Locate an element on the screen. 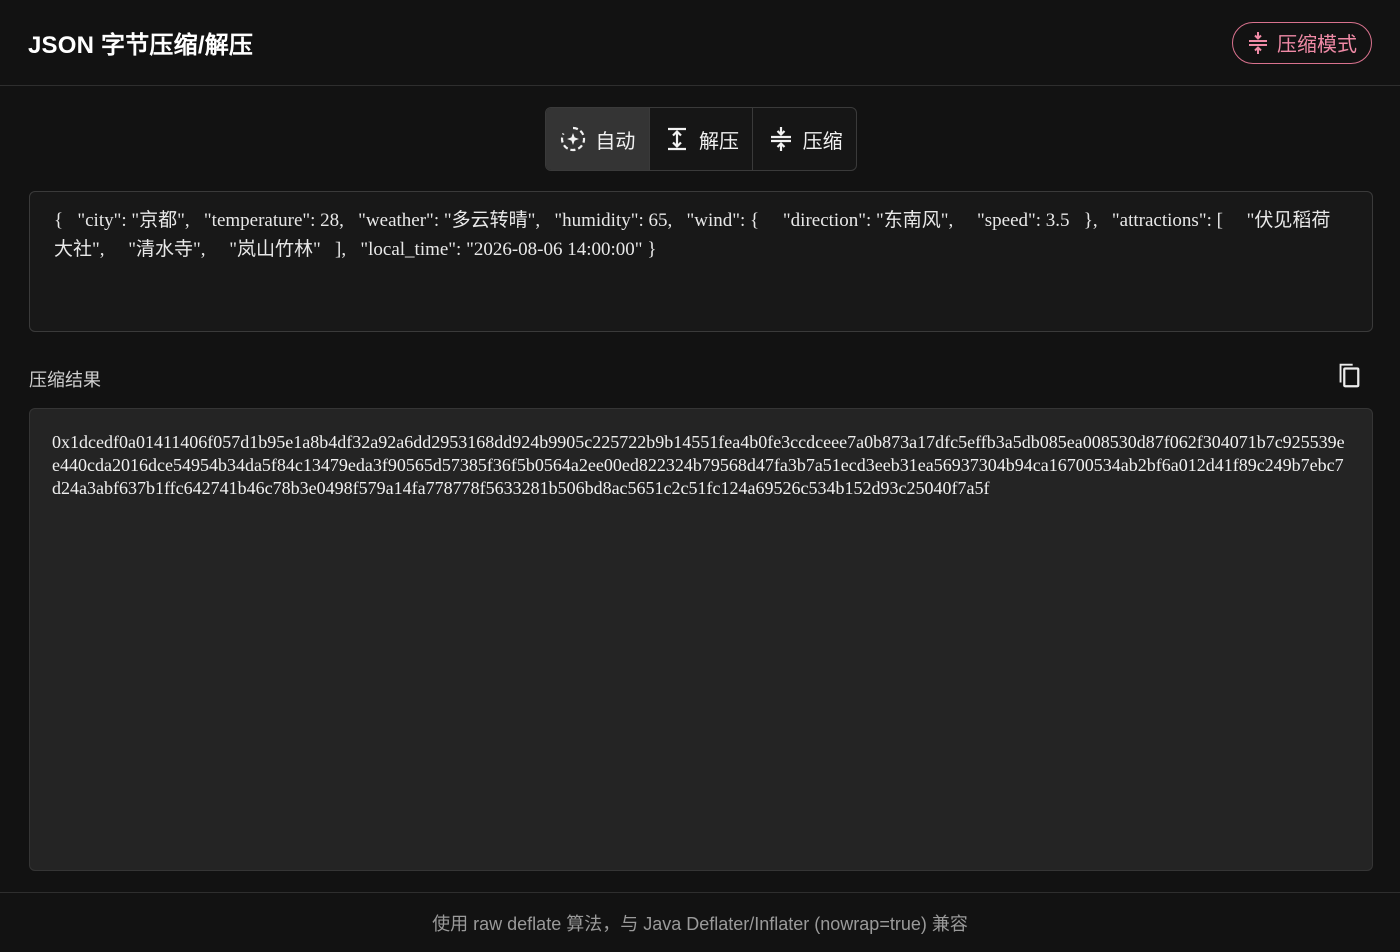  copy-icon is located at coordinates (1348, 377).